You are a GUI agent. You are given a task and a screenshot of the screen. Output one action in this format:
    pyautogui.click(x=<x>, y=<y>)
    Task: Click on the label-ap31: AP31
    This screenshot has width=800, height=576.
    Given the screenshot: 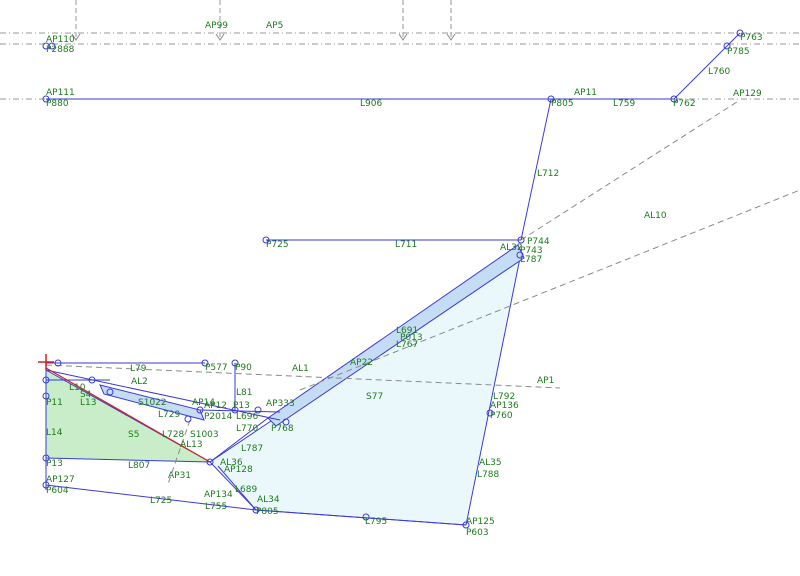 What is the action you would take?
    pyautogui.click(x=179, y=476)
    